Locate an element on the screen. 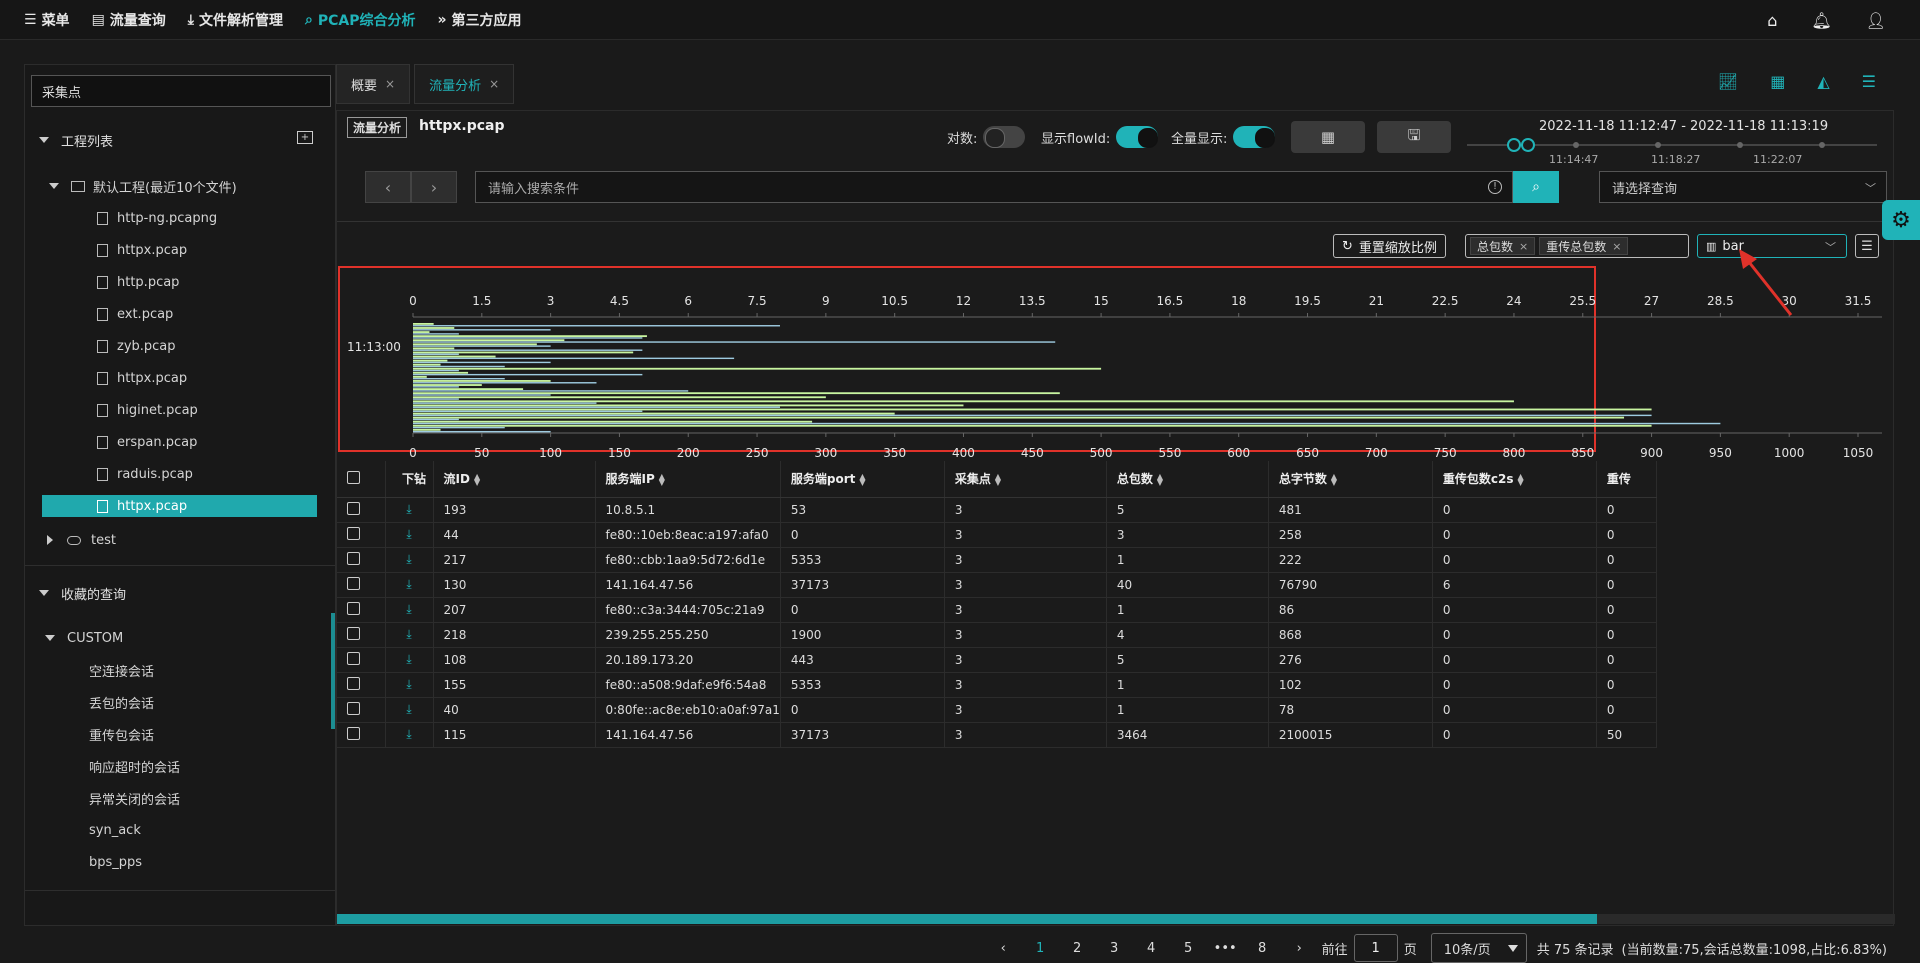 The height and width of the screenshot is (963, 1920). column-header: 总包数 ▲ ▼ is located at coordinates (1187, 479).